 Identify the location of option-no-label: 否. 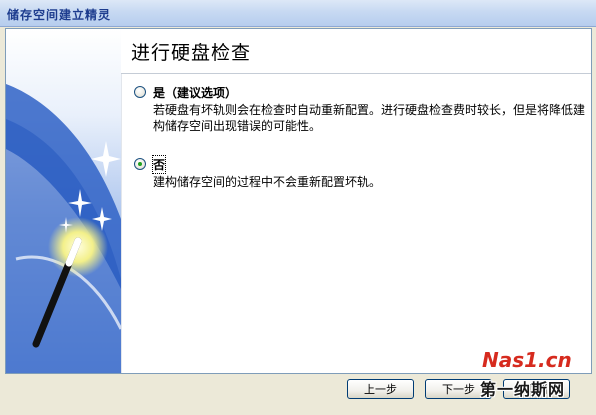
(159, 164).